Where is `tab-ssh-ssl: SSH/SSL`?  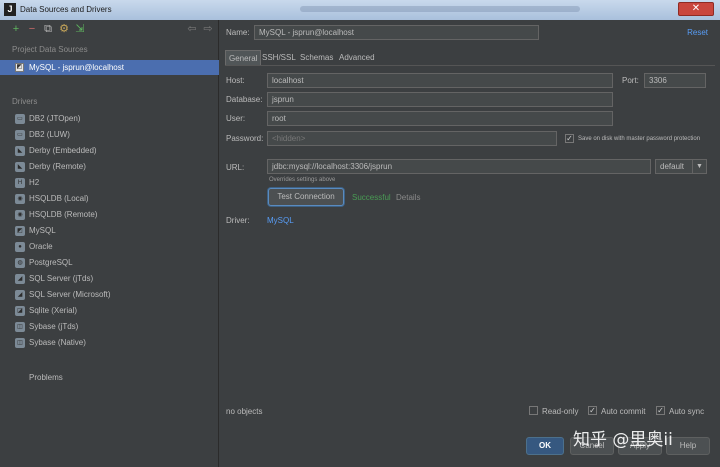 tab-ssh-ssl: SSH/SSL is located at coordinates (279, 57).